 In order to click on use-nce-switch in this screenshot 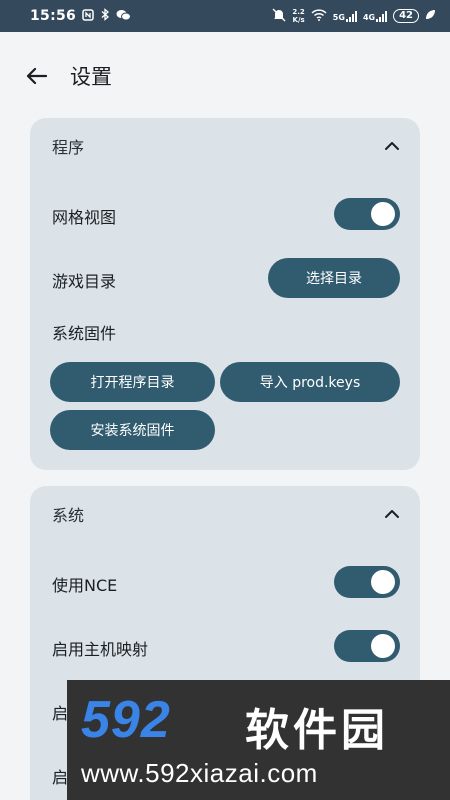, I will do `click(367, 582)`.